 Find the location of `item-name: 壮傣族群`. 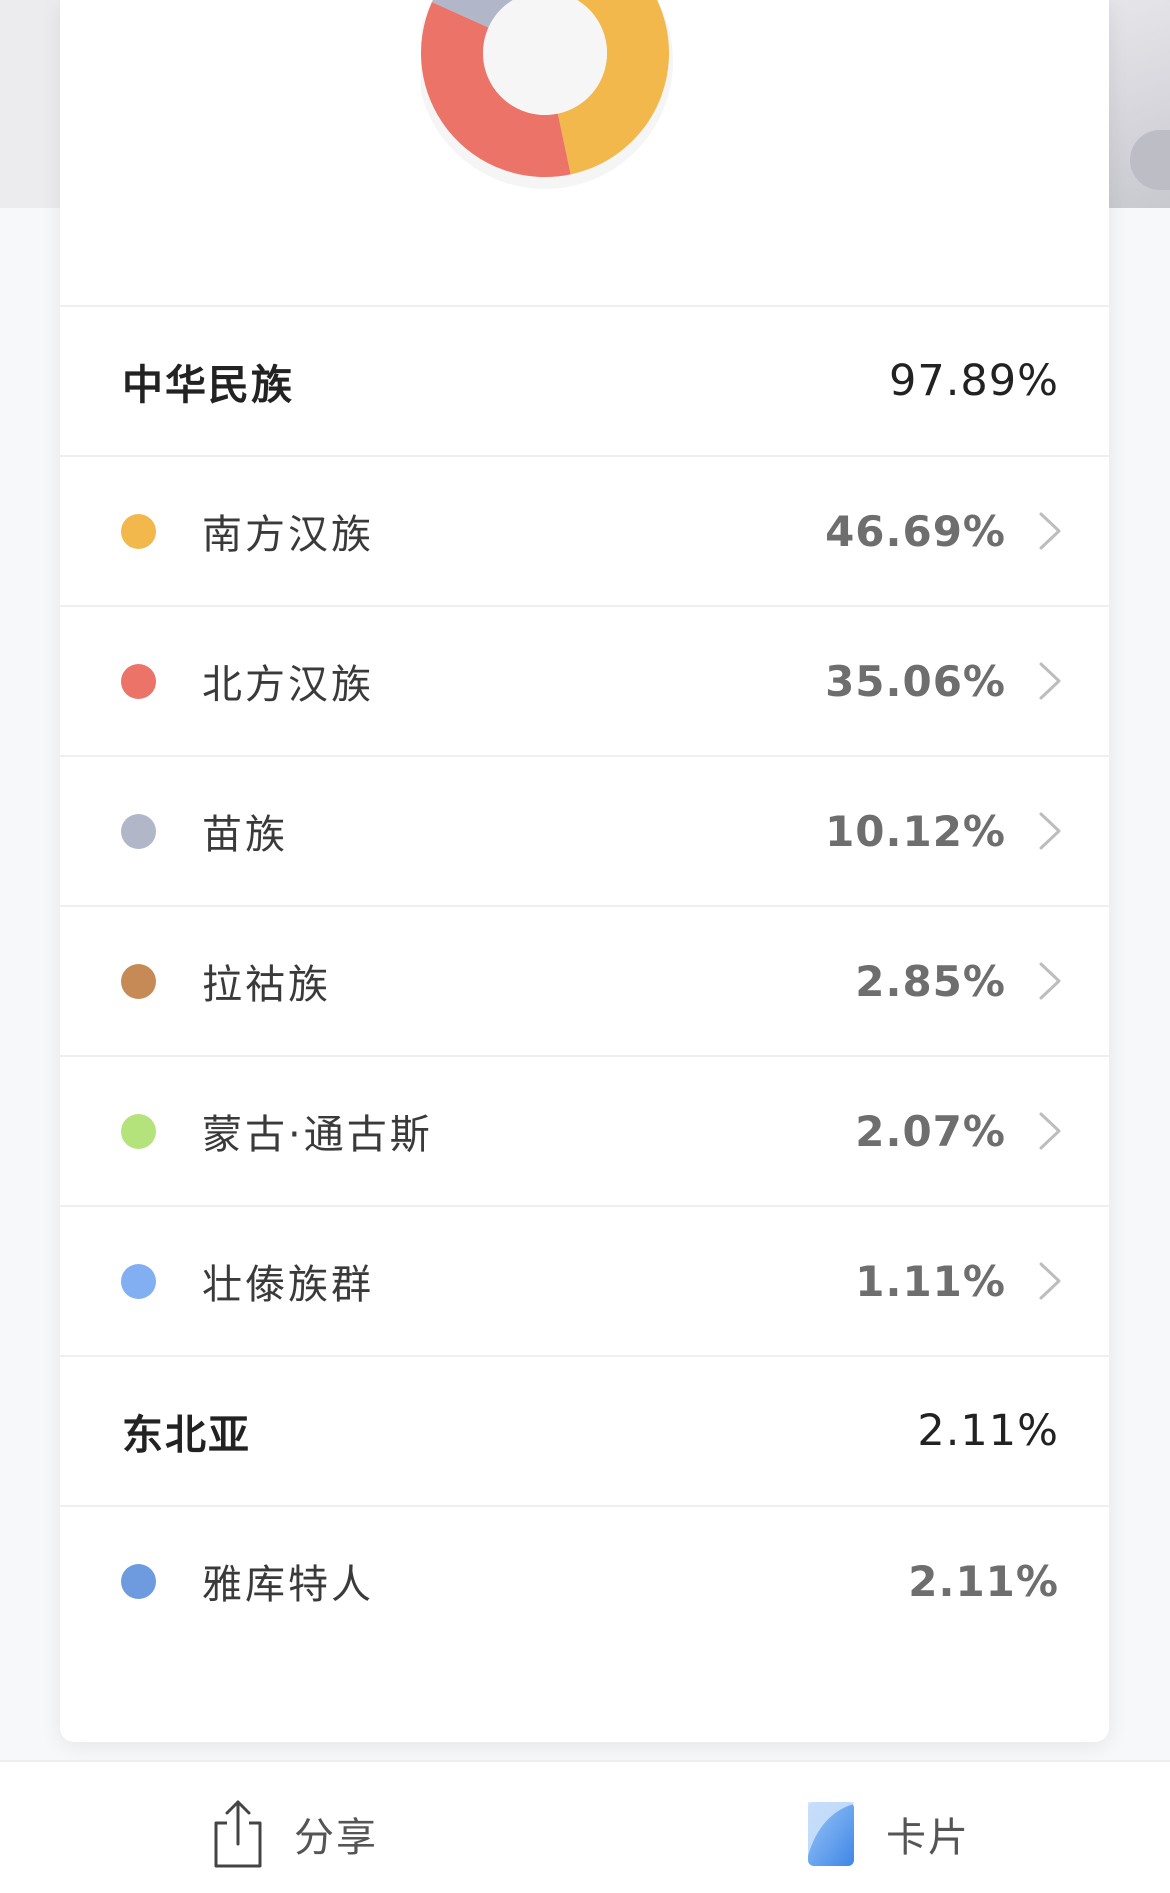

item-name: 壮傣族群 is located at coordinates (288, 1285).